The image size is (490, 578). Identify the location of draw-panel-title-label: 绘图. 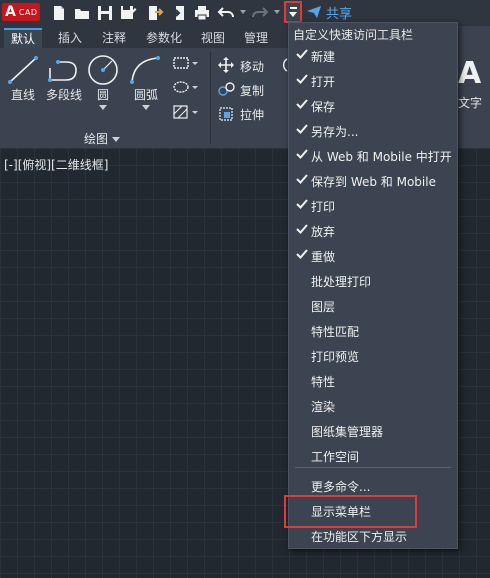
(96, 139).